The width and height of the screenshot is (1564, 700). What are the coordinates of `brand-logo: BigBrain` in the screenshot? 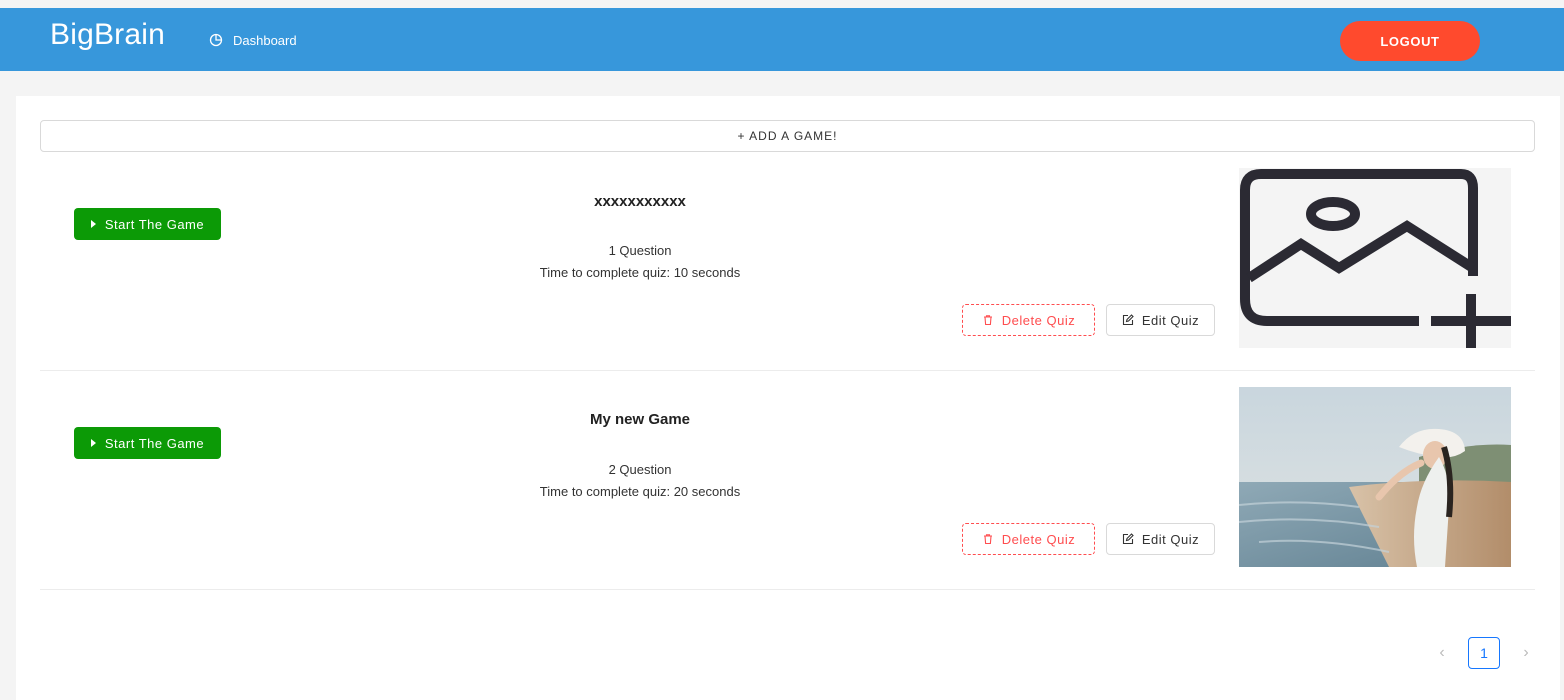 It's located at (107, 35).